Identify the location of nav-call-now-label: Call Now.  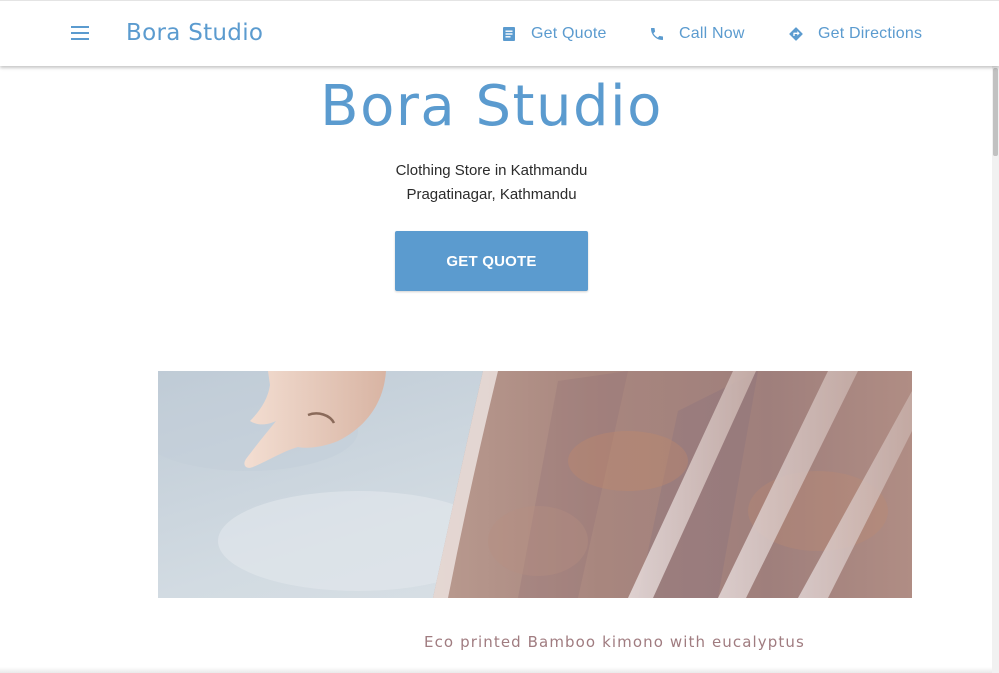
(712, 33).